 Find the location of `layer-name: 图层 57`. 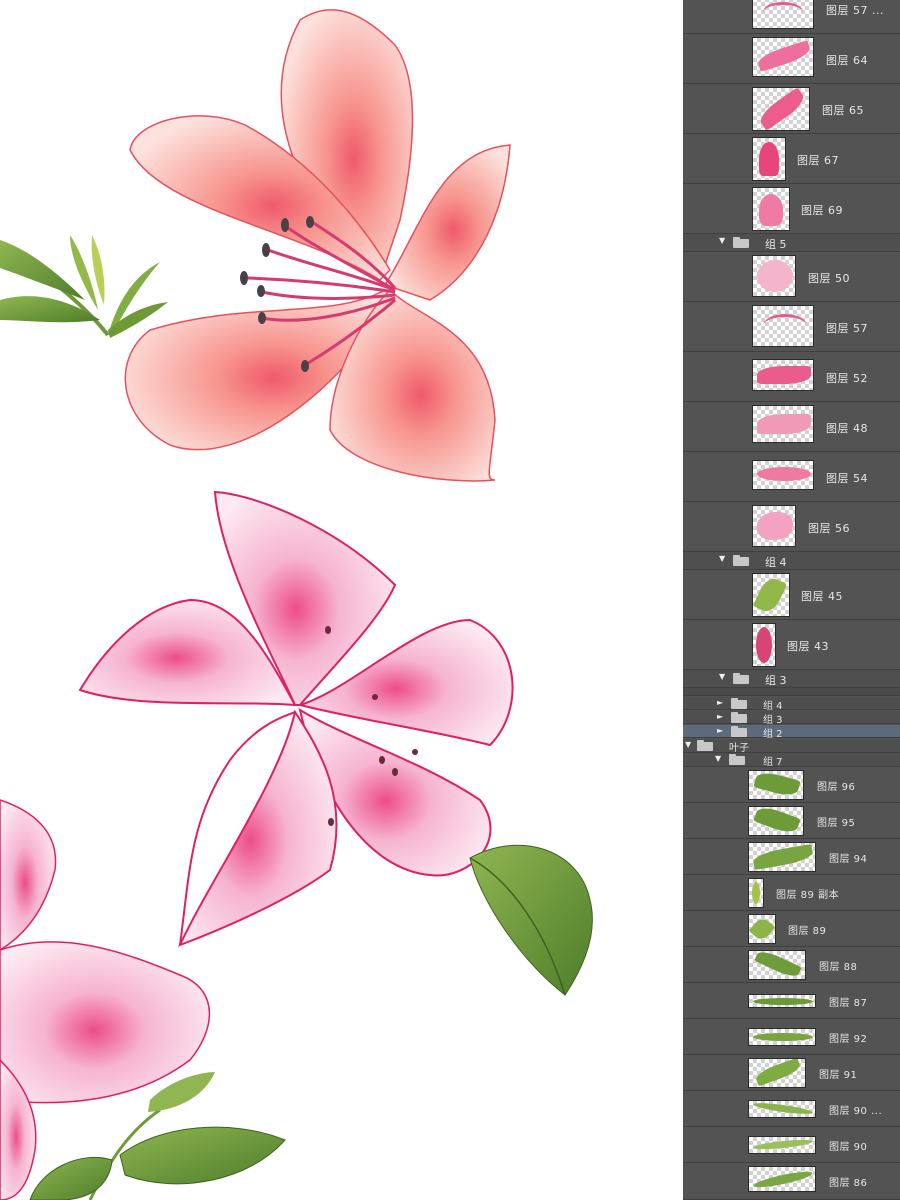

layer-name: 图层 57 is located at coordinates (847, 328).